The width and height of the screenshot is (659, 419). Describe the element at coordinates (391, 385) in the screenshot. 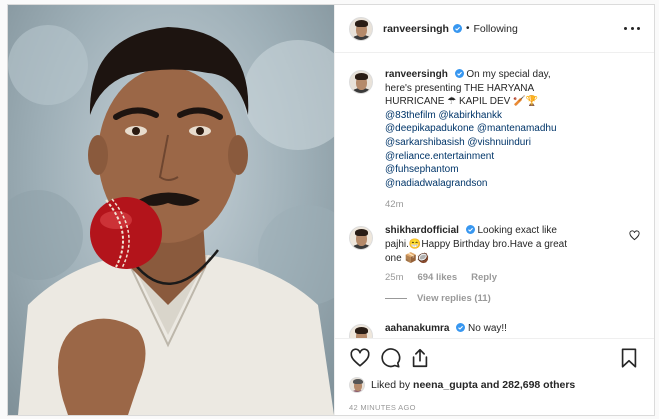

I see `liked-by-label: Liked by` at that location.